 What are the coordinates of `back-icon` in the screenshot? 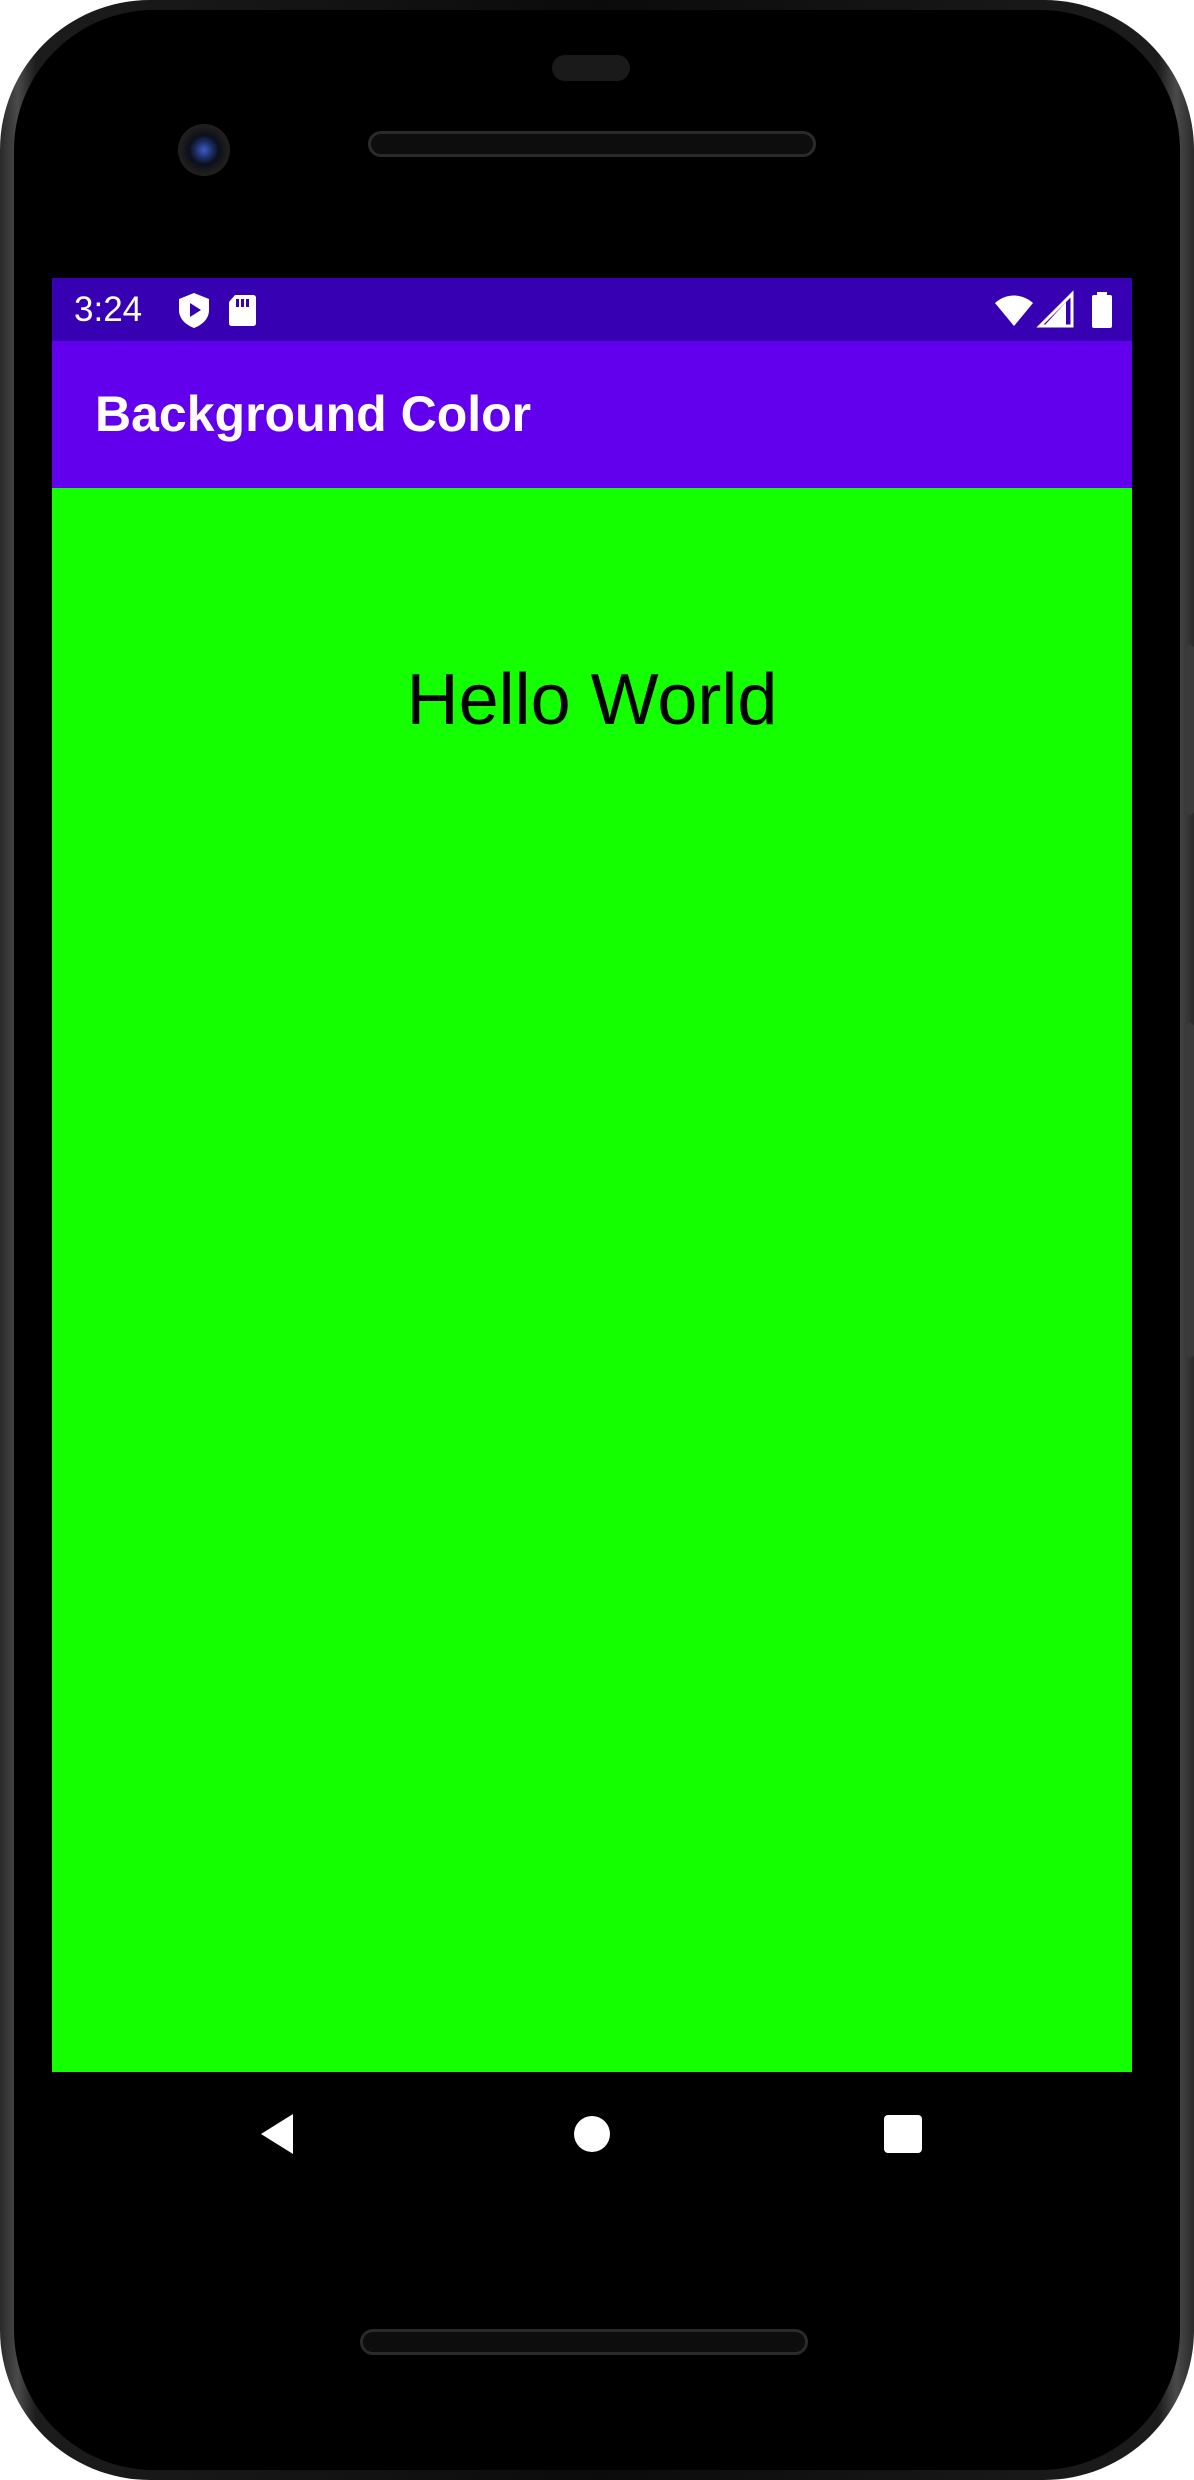 It's located at (277, 2136).